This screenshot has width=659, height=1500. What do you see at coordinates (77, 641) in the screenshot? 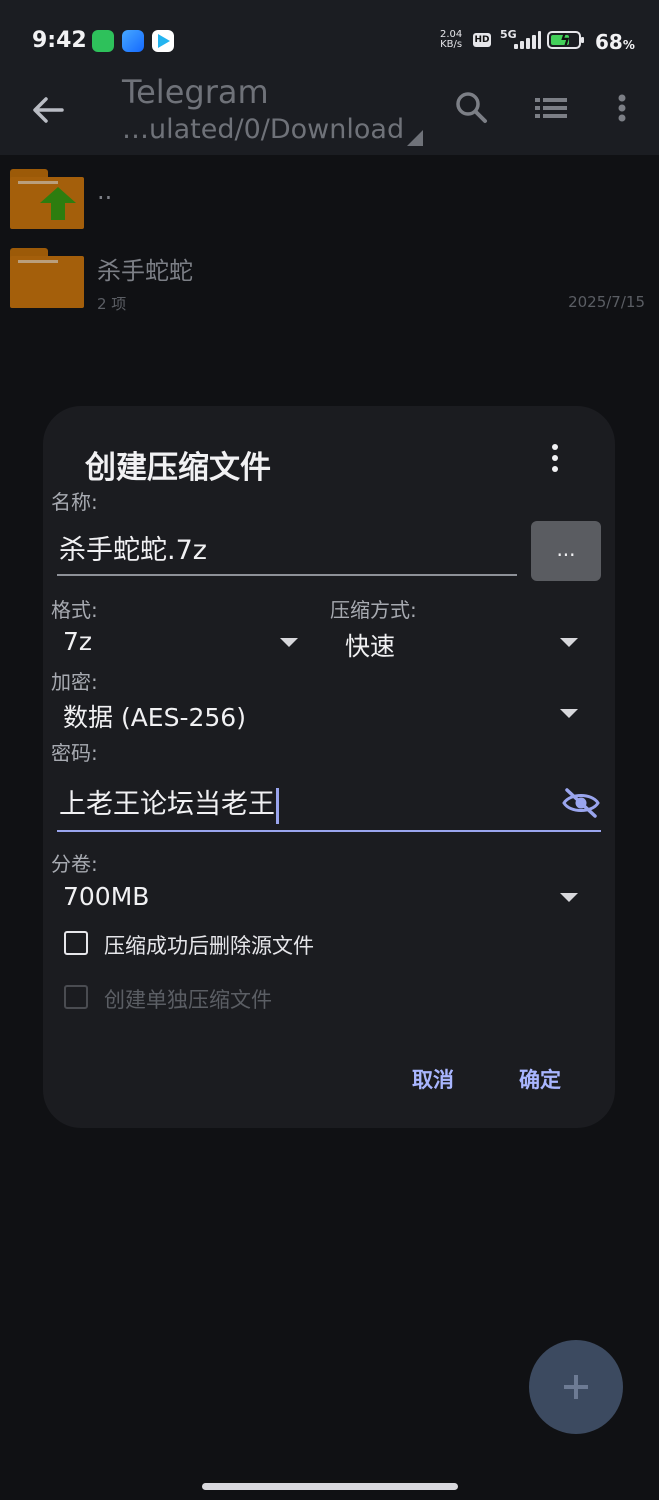
I see `format-select: 7z` at bounding box center [77, 641].